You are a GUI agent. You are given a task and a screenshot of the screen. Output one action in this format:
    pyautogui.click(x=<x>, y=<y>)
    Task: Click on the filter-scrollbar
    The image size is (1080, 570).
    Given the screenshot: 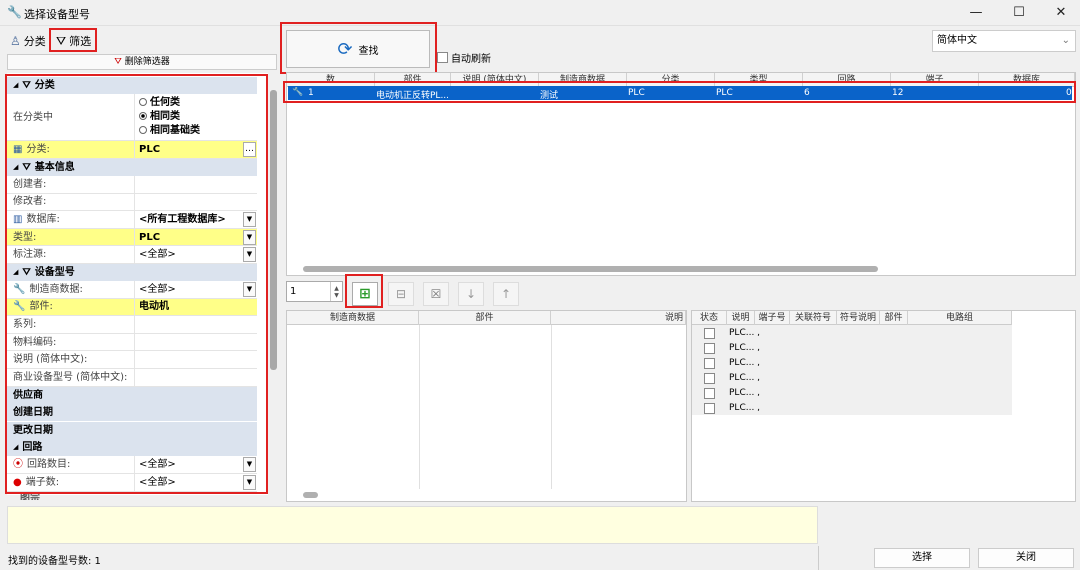 What is the action you would take?
    pyautogui.click(x=273, y=230)
    